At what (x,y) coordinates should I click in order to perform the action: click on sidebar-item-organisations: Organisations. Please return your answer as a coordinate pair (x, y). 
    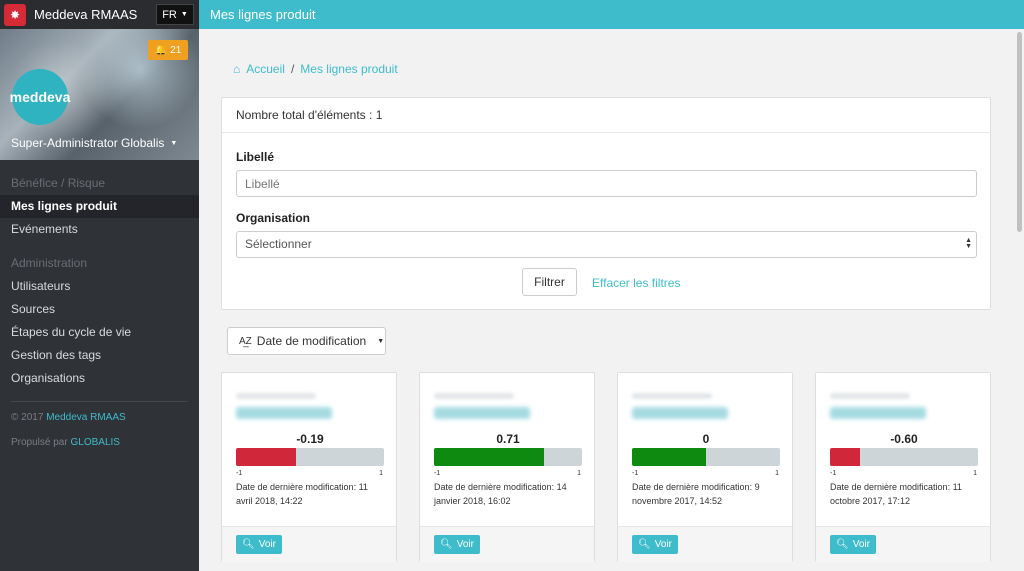
    Looking at the image, I should click on (99, 378).